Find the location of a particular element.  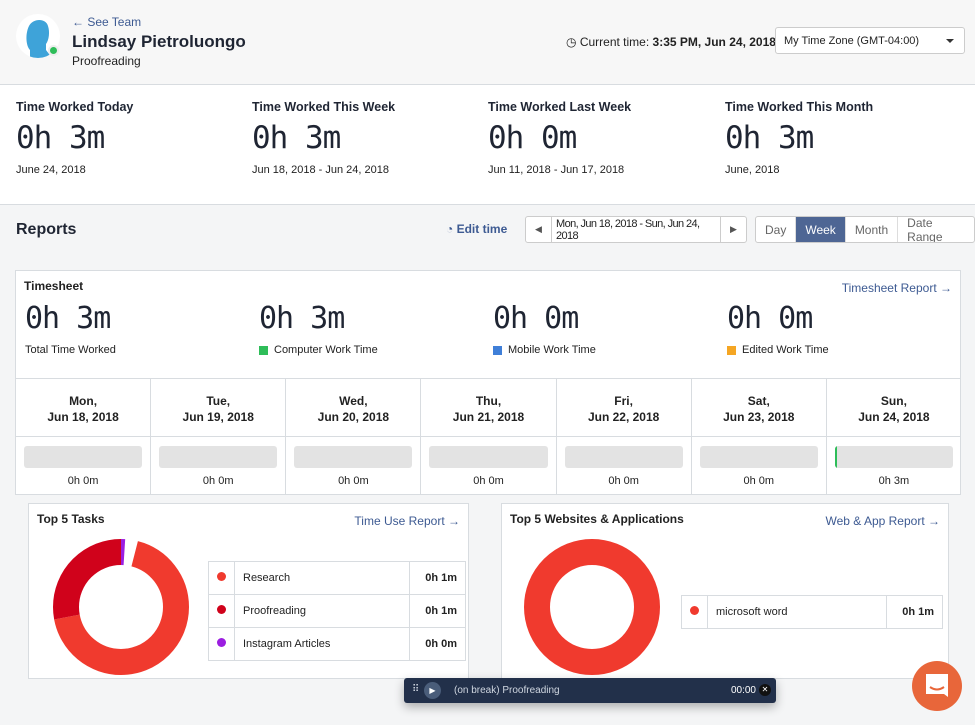

timer-widget: ⠿ ▶ (on break) Proofreading 00:00 ✕ is located at coordinates (590, 690).